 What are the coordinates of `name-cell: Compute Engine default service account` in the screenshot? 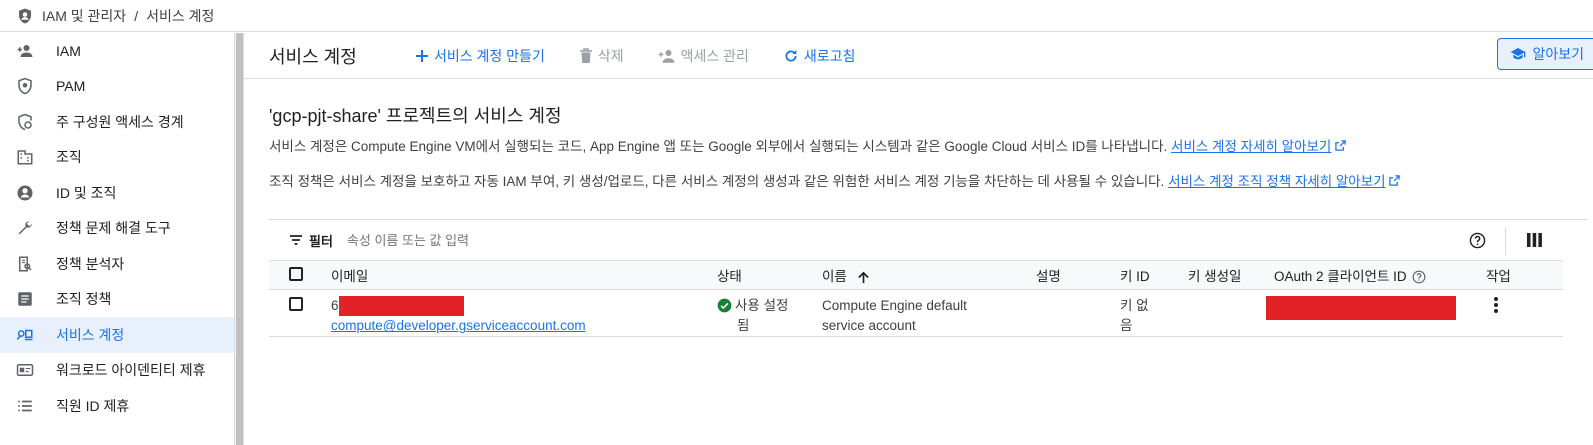 It's located at (929, 313).